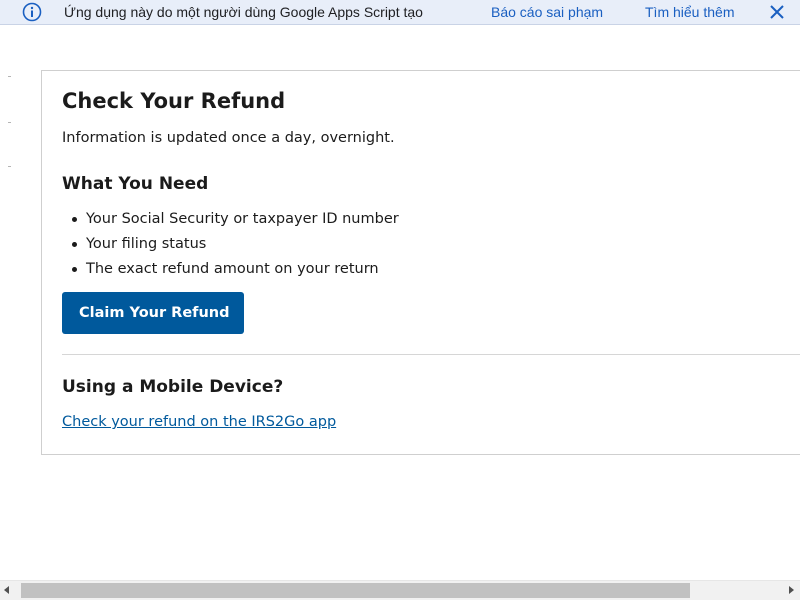  Describe the element at coordinates (173, 387) in the screenshot. I see `mobile-device-heading: Using a Mobile Device?` at that location.